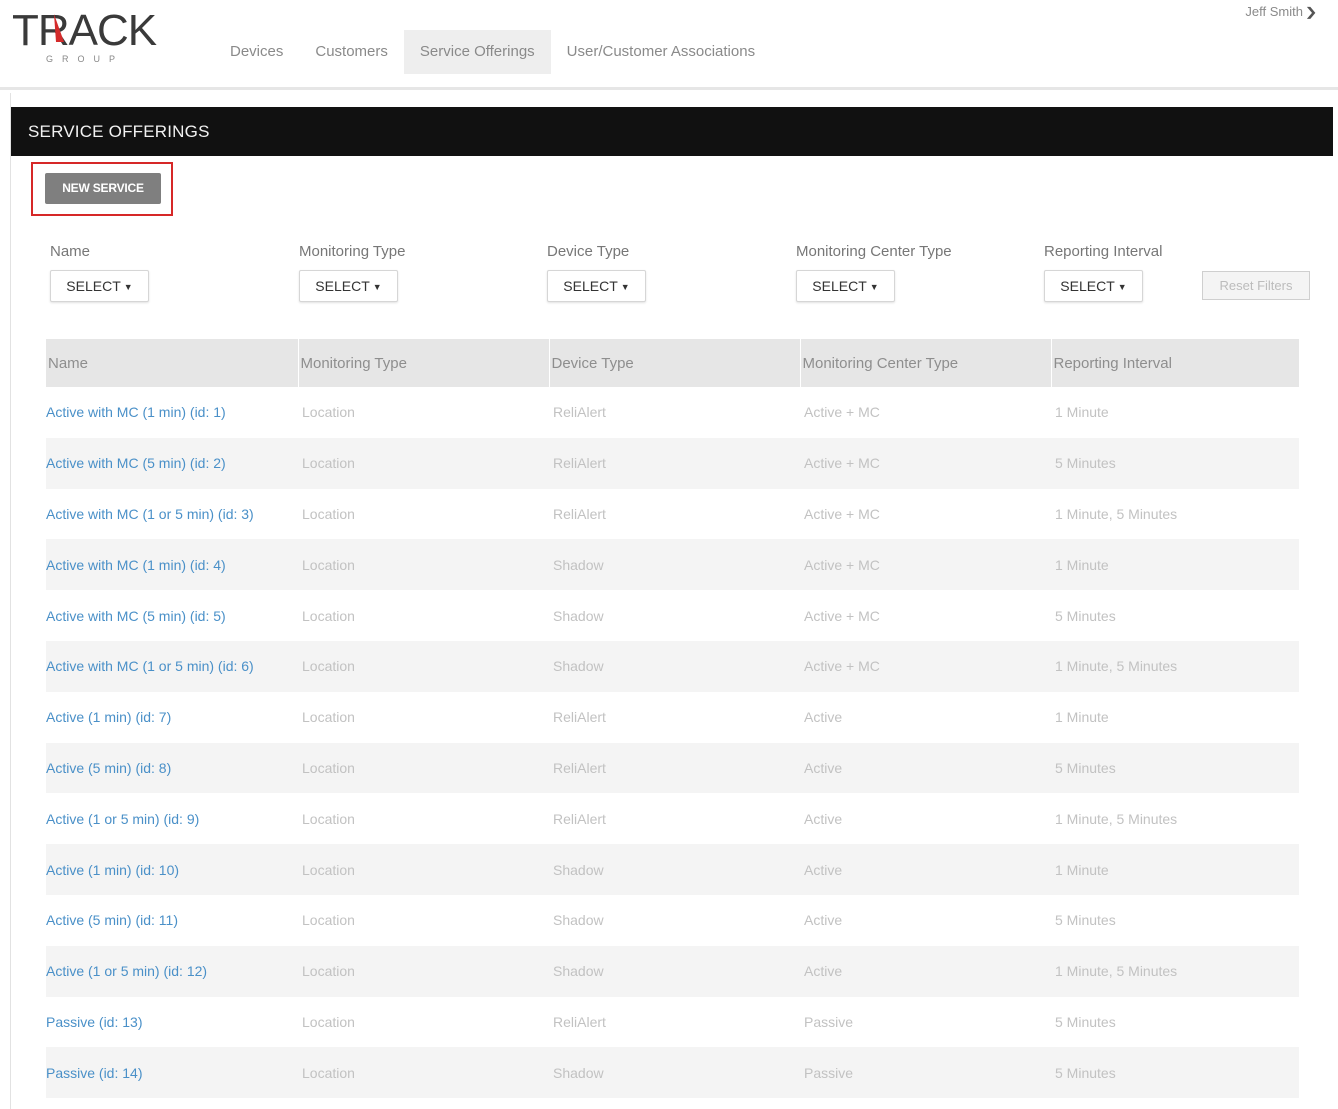  Describe the element at coordinates (1103, 251) in the screenshot. I see `filter-label: Reporting Interval` at that location.